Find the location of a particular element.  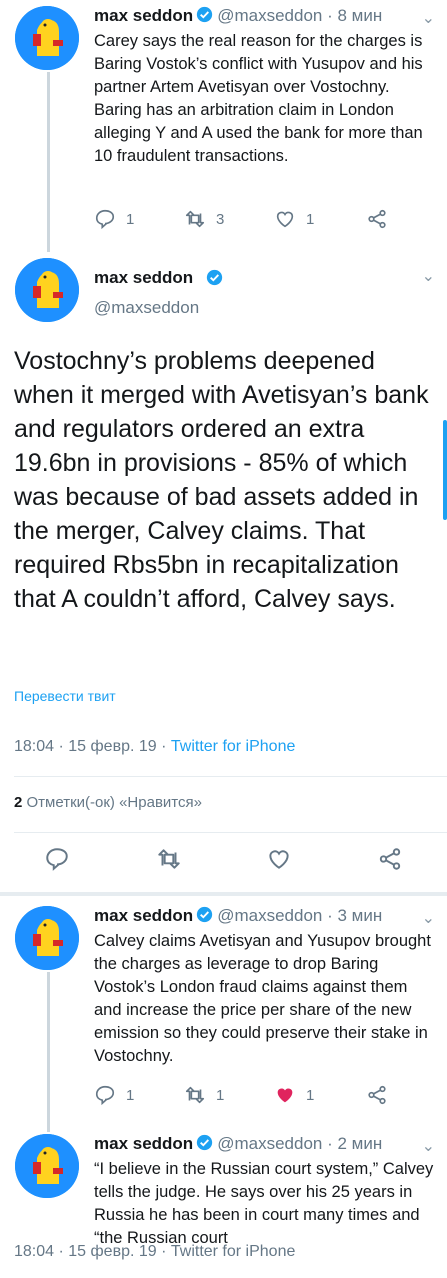

retweet-count: 1 is located at coordinates (220, 1095).